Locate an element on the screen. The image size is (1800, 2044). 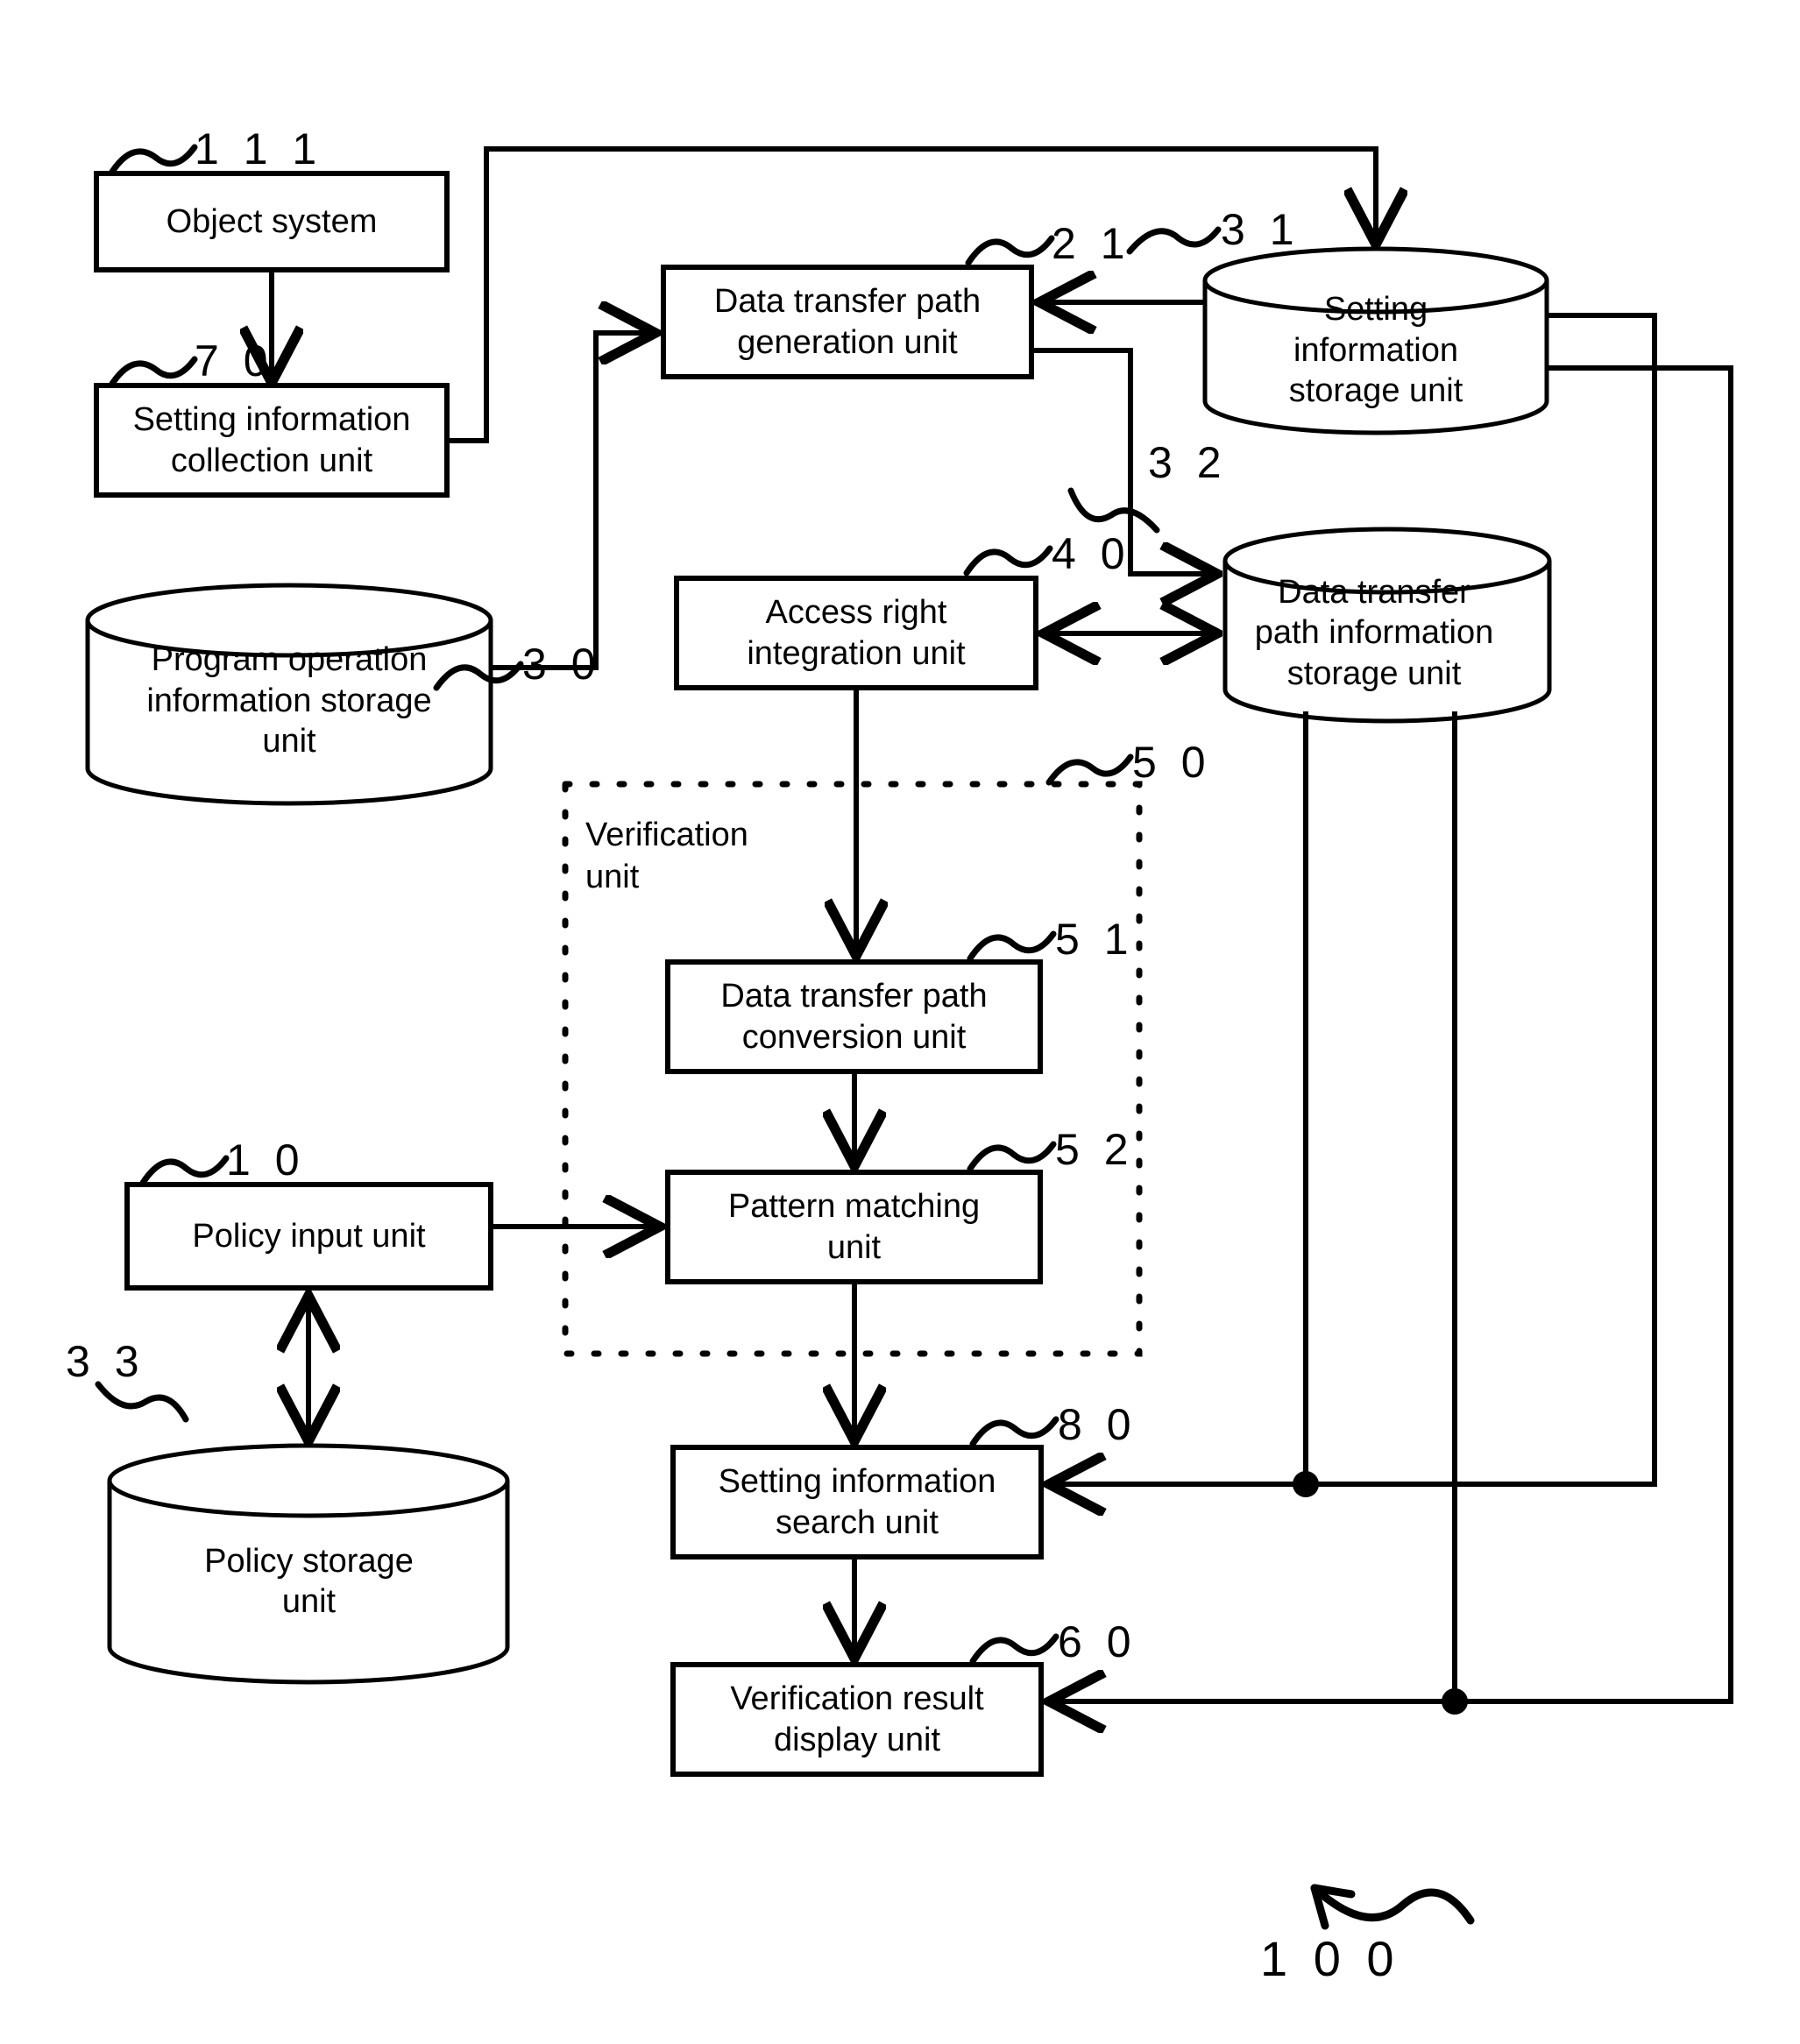
edge-path-info-storage-to-verification-result is located at coordinates (1254, 1206).